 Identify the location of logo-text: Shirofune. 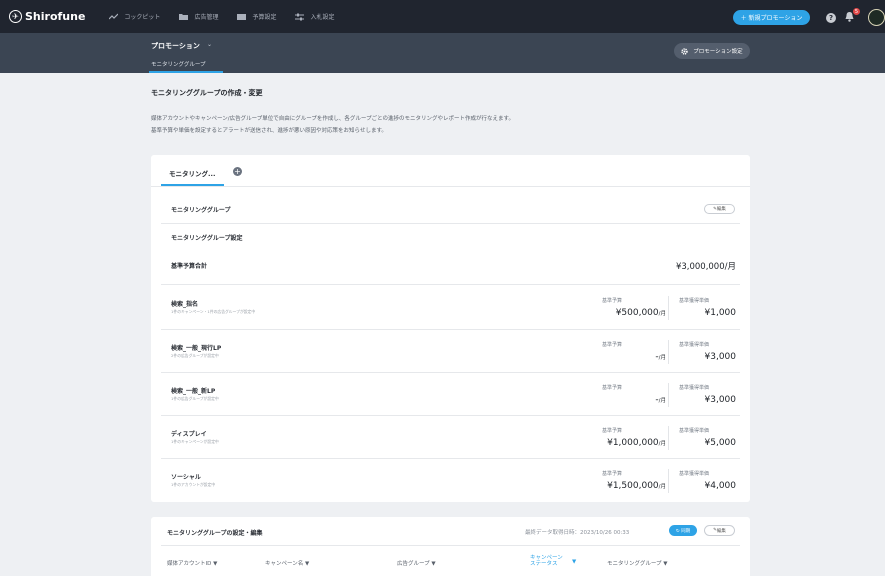
(55, 16).